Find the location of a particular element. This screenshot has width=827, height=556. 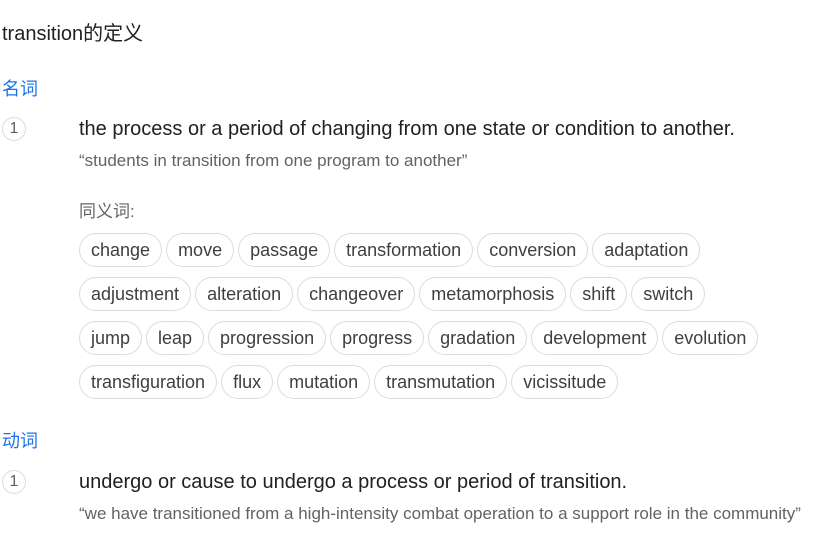

synonym-chip: gradation is located at coordinates (478, 338).